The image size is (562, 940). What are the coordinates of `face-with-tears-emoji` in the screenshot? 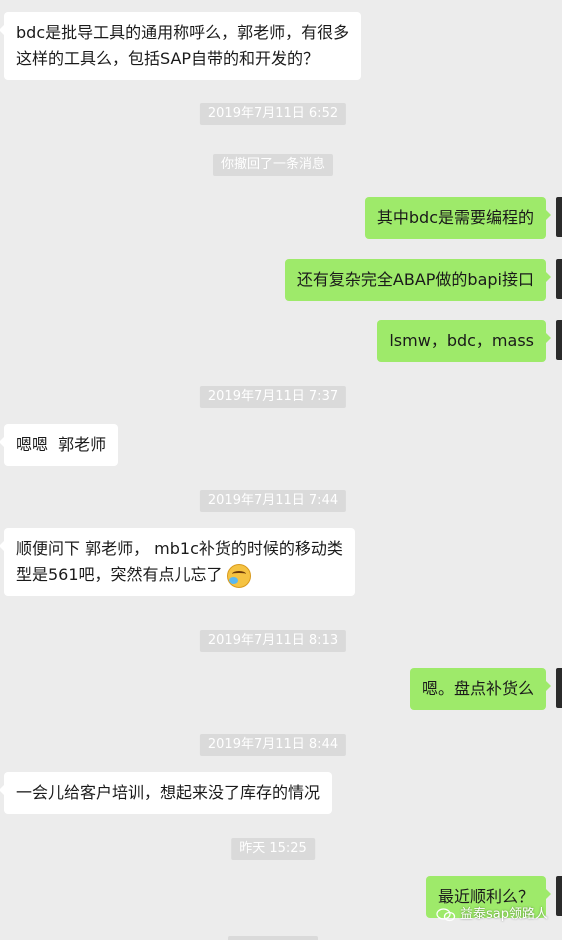 It's located at (238, 575).